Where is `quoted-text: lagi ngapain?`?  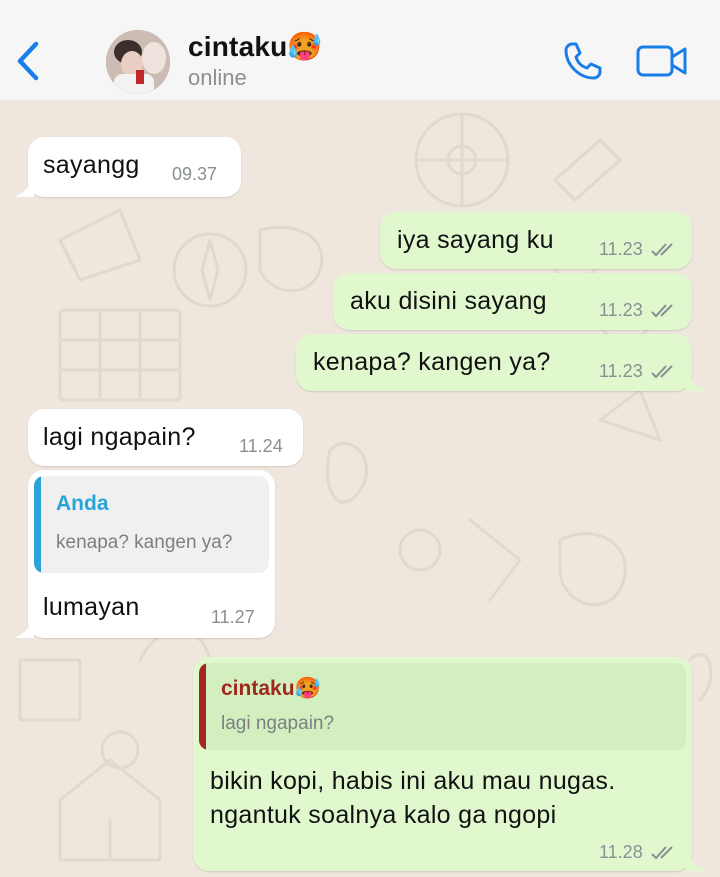 quoted-text: lagi ngapain? is located at coordinates (278, 723).